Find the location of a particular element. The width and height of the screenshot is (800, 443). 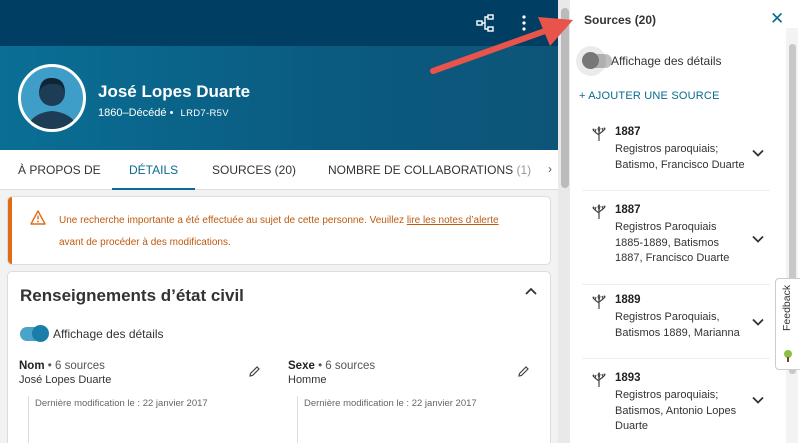

tab-collaborations-count: (1) is located at coordinates (524, 170).